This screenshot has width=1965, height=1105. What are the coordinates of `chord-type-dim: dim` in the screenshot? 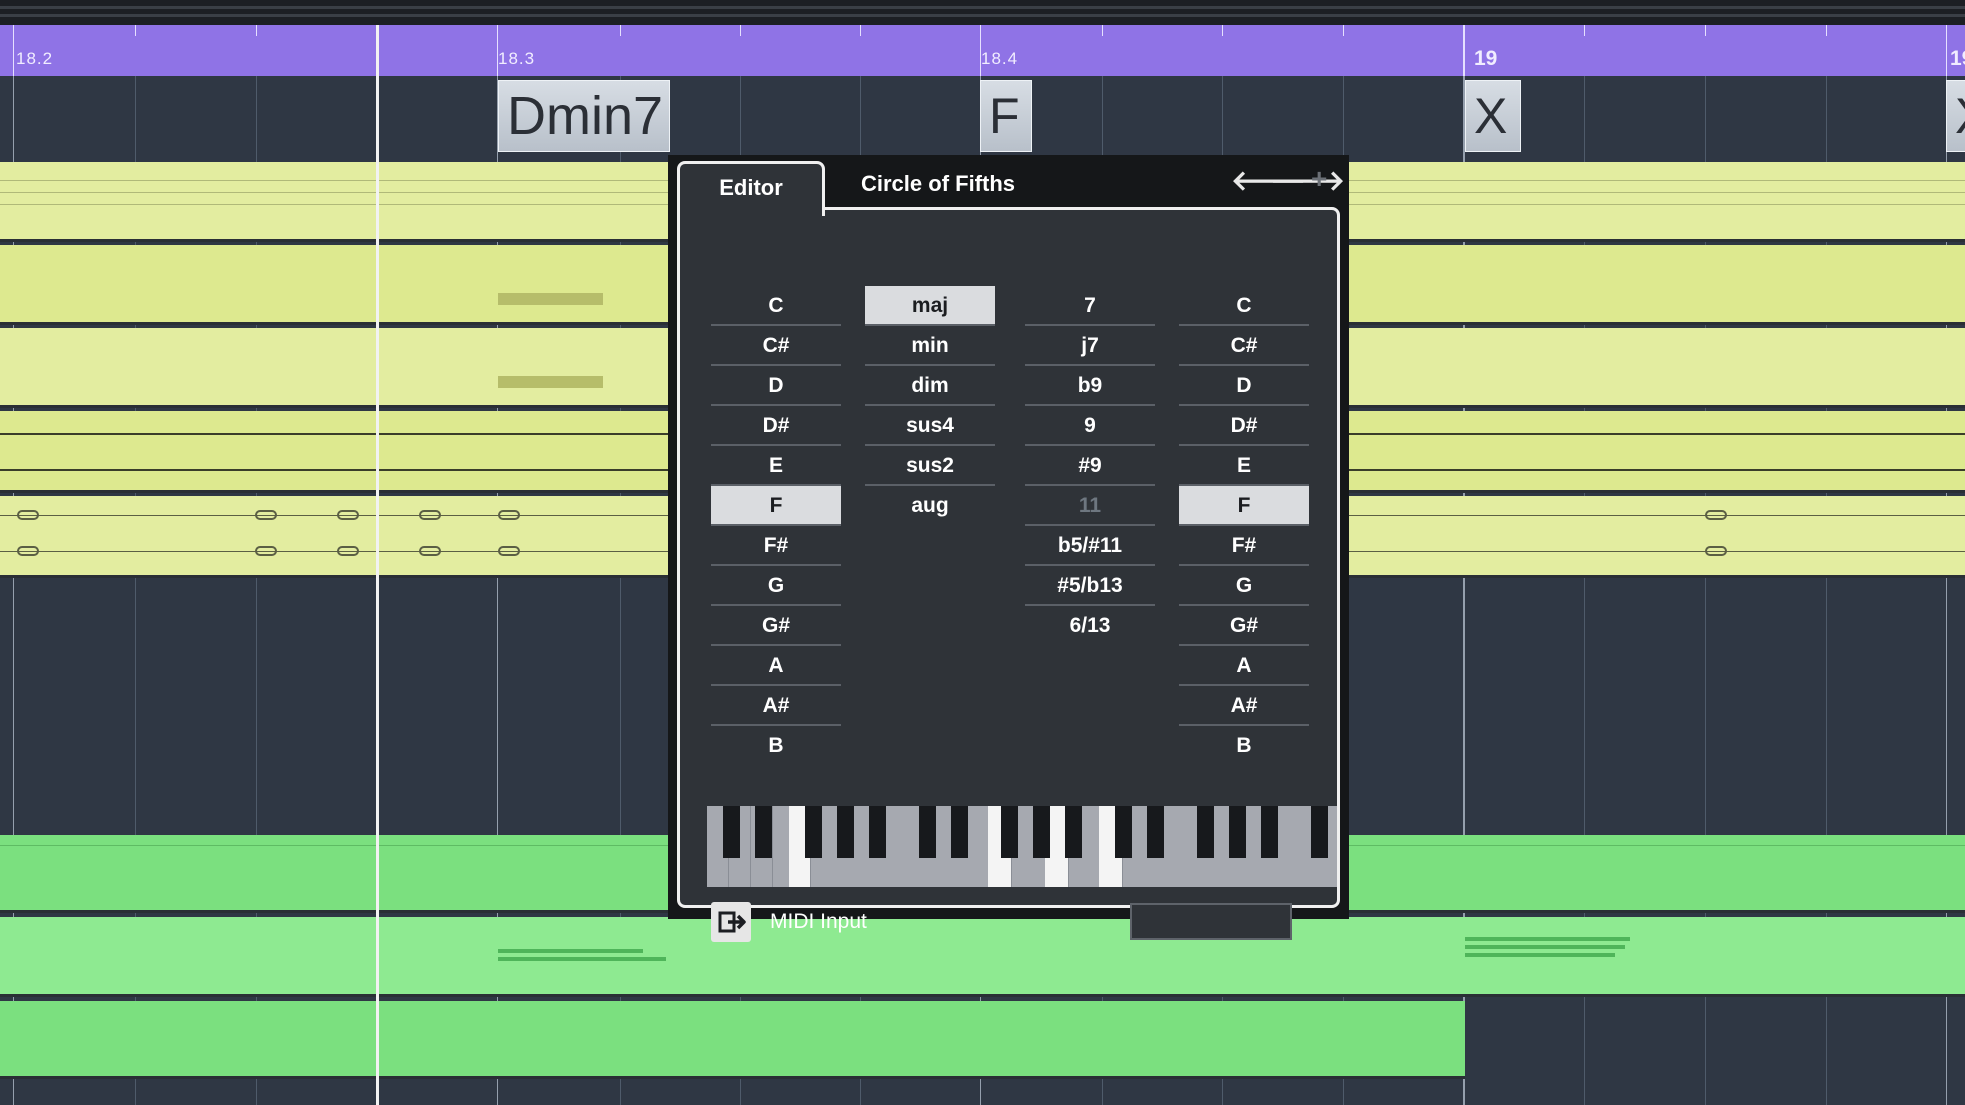 It's located at (930, 386).